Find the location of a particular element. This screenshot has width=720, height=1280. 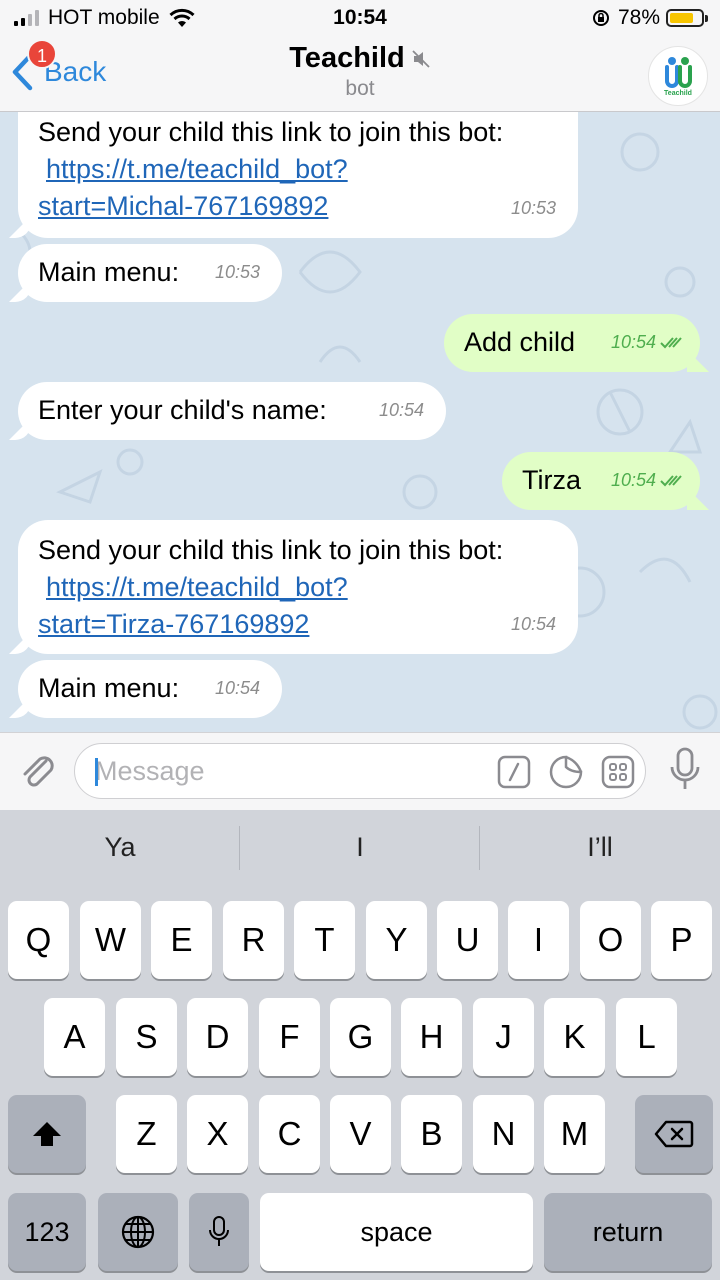

status-right: 78% is located at coordinates (650, 18).